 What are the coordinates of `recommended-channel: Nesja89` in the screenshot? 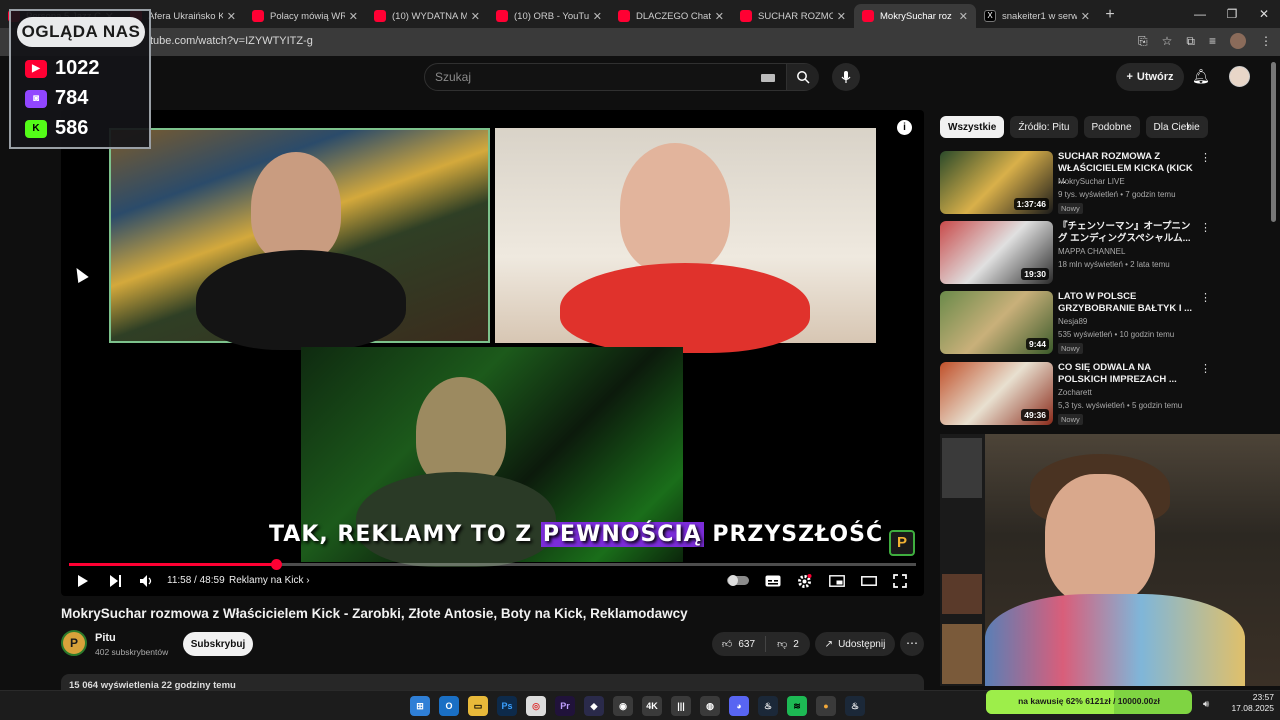 It's located at (1072, 321).